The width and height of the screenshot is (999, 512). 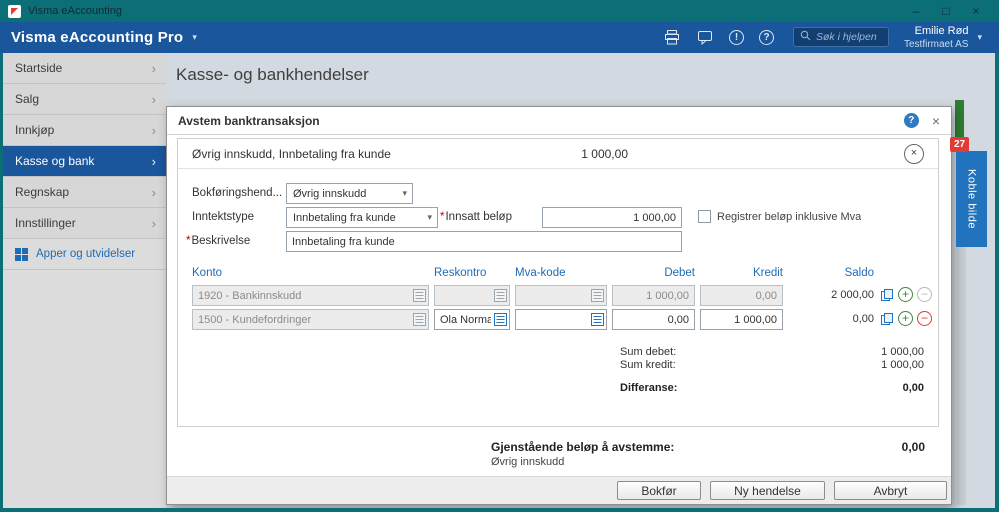 I want to click on differanse-value: 0,00, so click(x=913, y=388).